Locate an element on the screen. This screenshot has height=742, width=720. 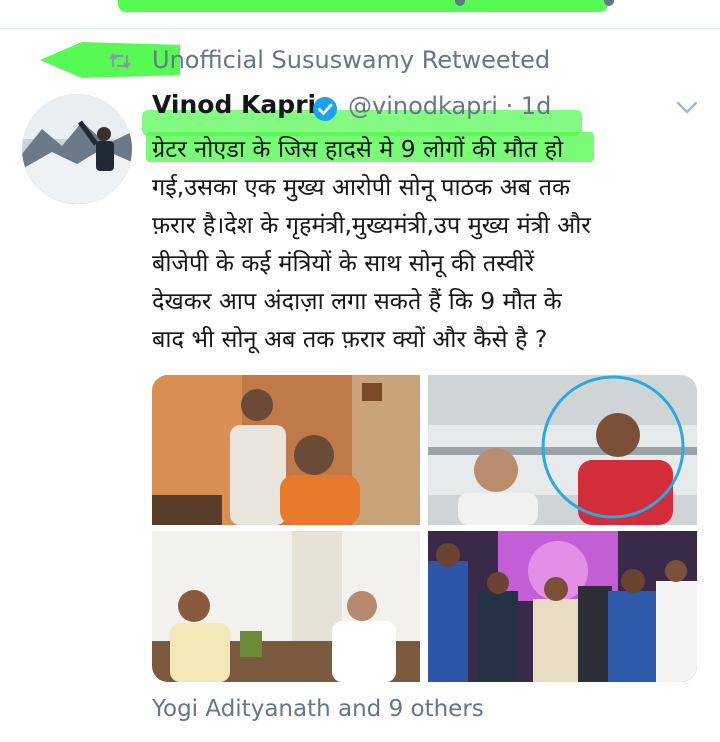
author-handle-time: @vinodkapri · 1d is located at coordinates (449, 106).